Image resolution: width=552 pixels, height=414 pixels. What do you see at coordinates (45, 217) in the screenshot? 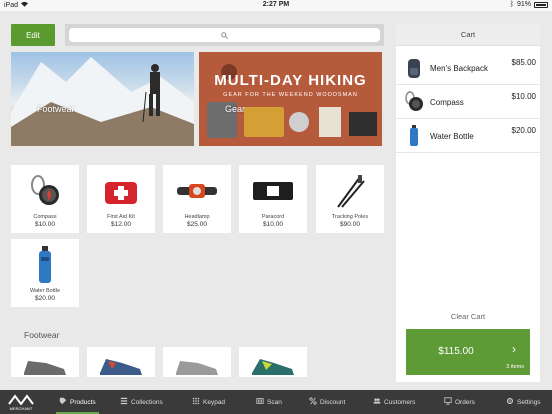
I see `product-name: Compass` at bounding box center [45, 217].